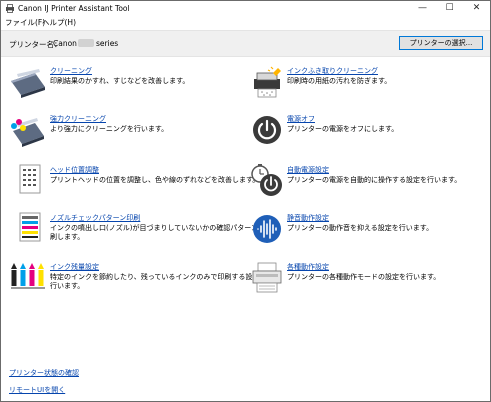 The image size is (491, 402). What do you see at coordinates (308, 170) in the screenshot?
I see `auto-power-title: 自動電源設定` at bounding box center [308, 170].